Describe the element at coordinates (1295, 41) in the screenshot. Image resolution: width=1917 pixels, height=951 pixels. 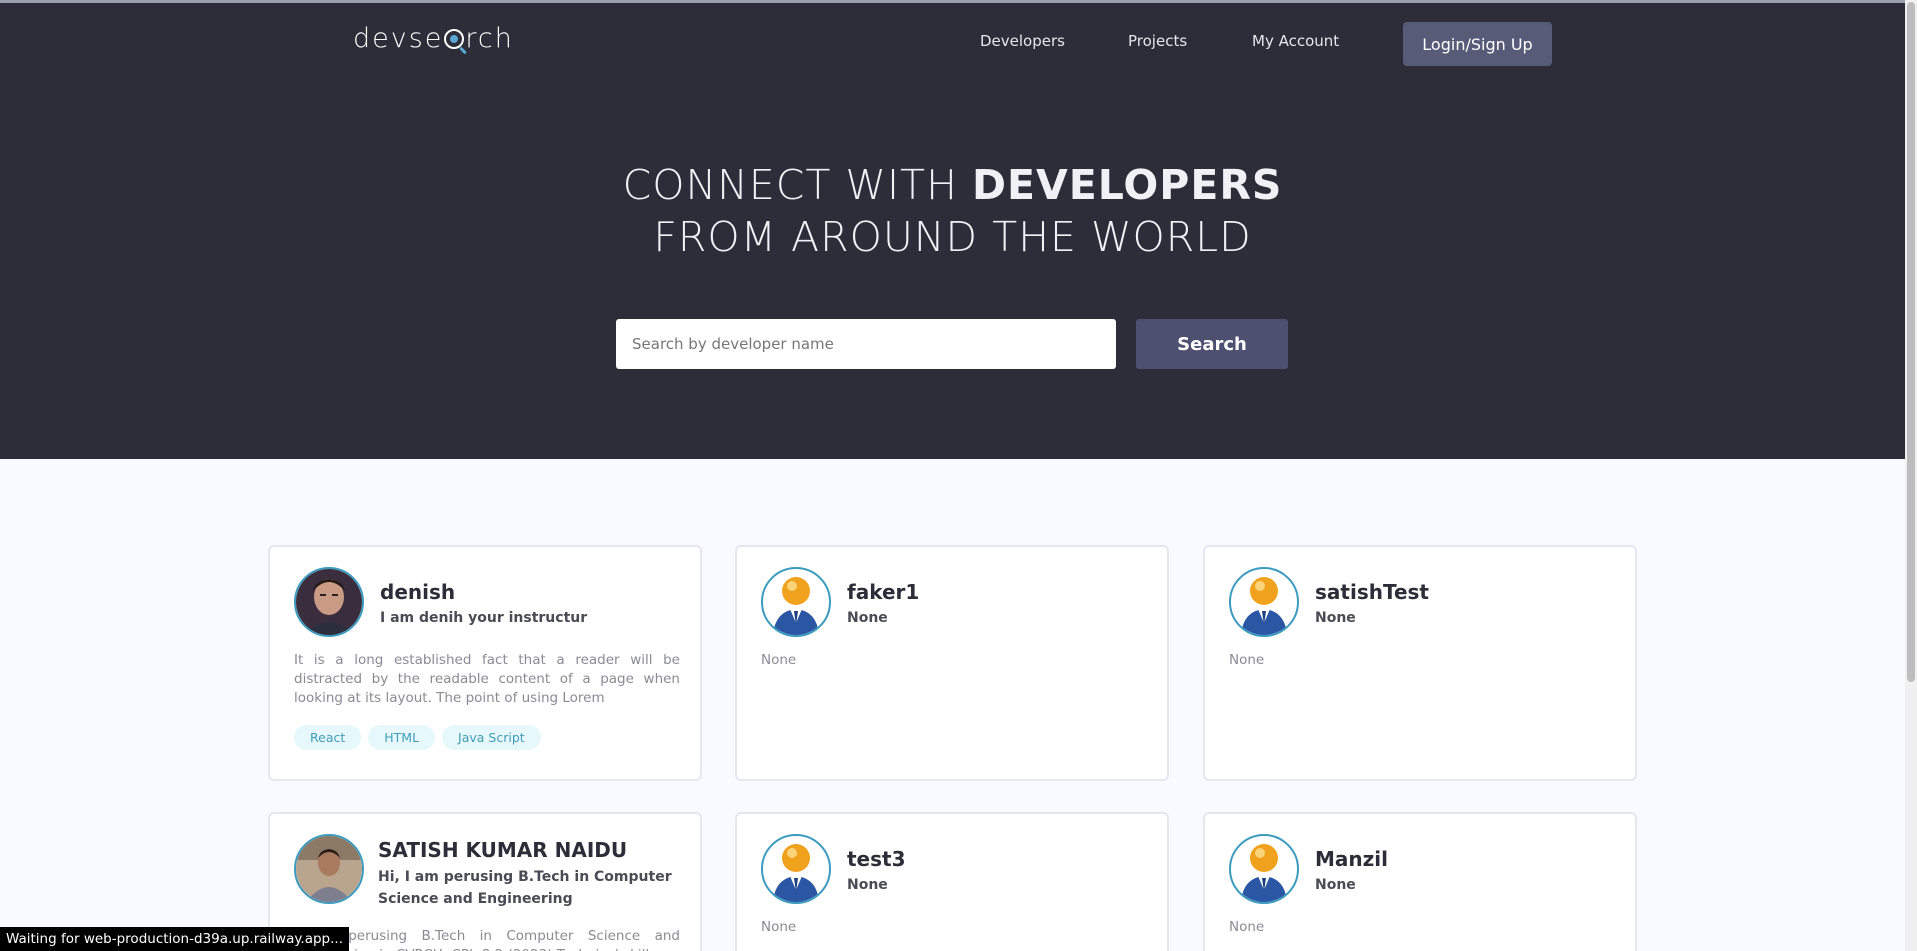
I see `nav-my-account: My Account` at that location.